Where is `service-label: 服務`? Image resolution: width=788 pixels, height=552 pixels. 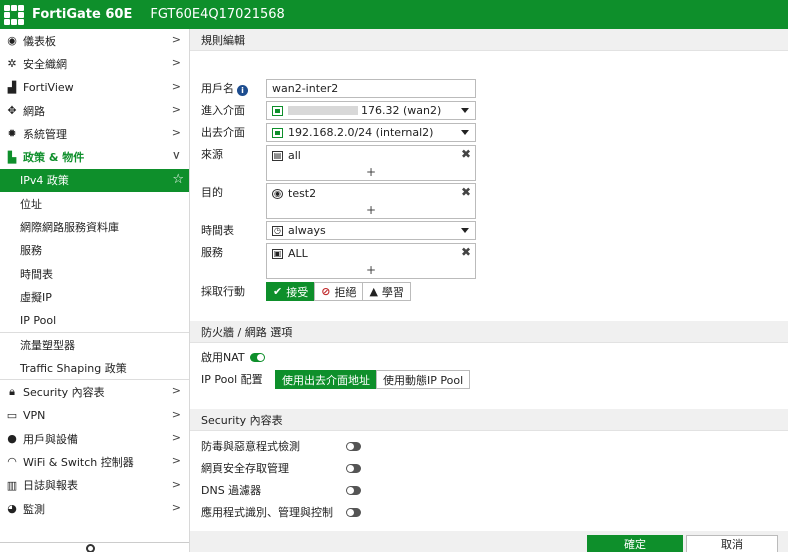 service-label: 服務 is located at coordinates (212, 252).